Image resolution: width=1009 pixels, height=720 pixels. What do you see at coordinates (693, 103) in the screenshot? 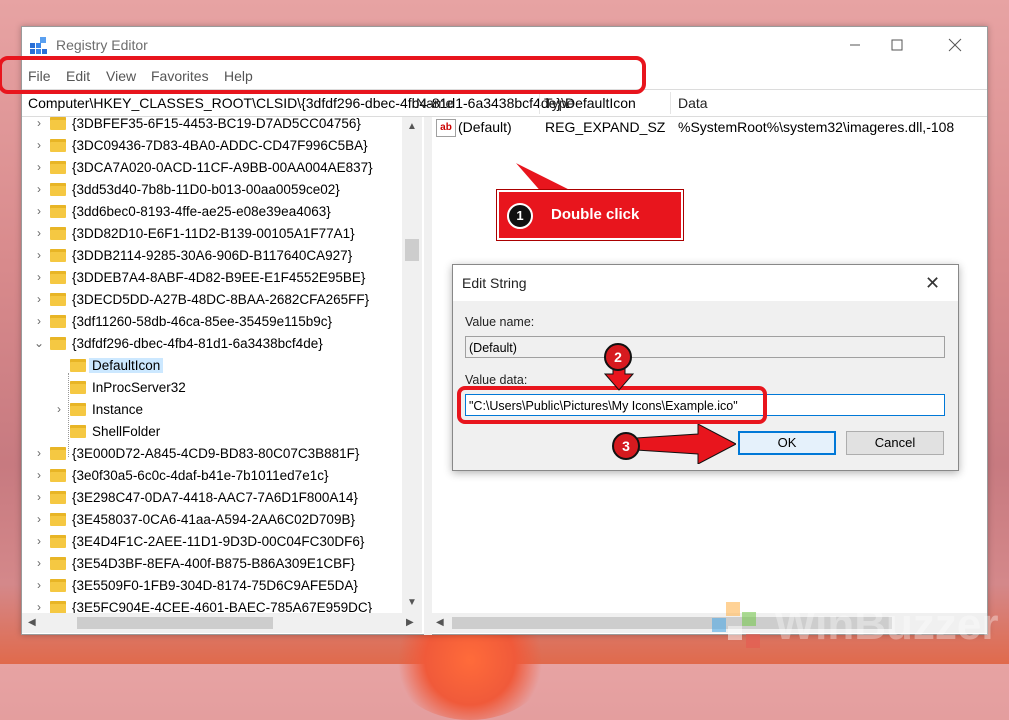
I see `column-data: Data` at bounding box center [693, 103].